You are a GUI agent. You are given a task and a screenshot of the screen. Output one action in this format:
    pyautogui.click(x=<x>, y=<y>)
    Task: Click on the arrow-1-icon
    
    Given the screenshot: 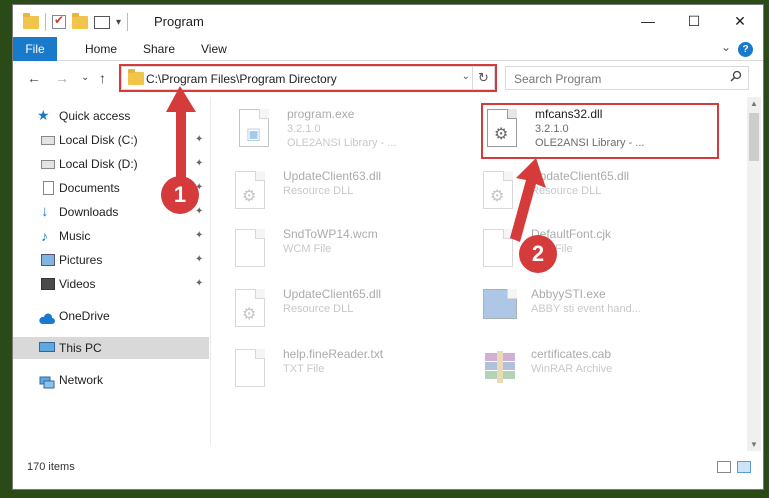 What is the action you would take?
    pyautogui.click(x=181, y=134)
    